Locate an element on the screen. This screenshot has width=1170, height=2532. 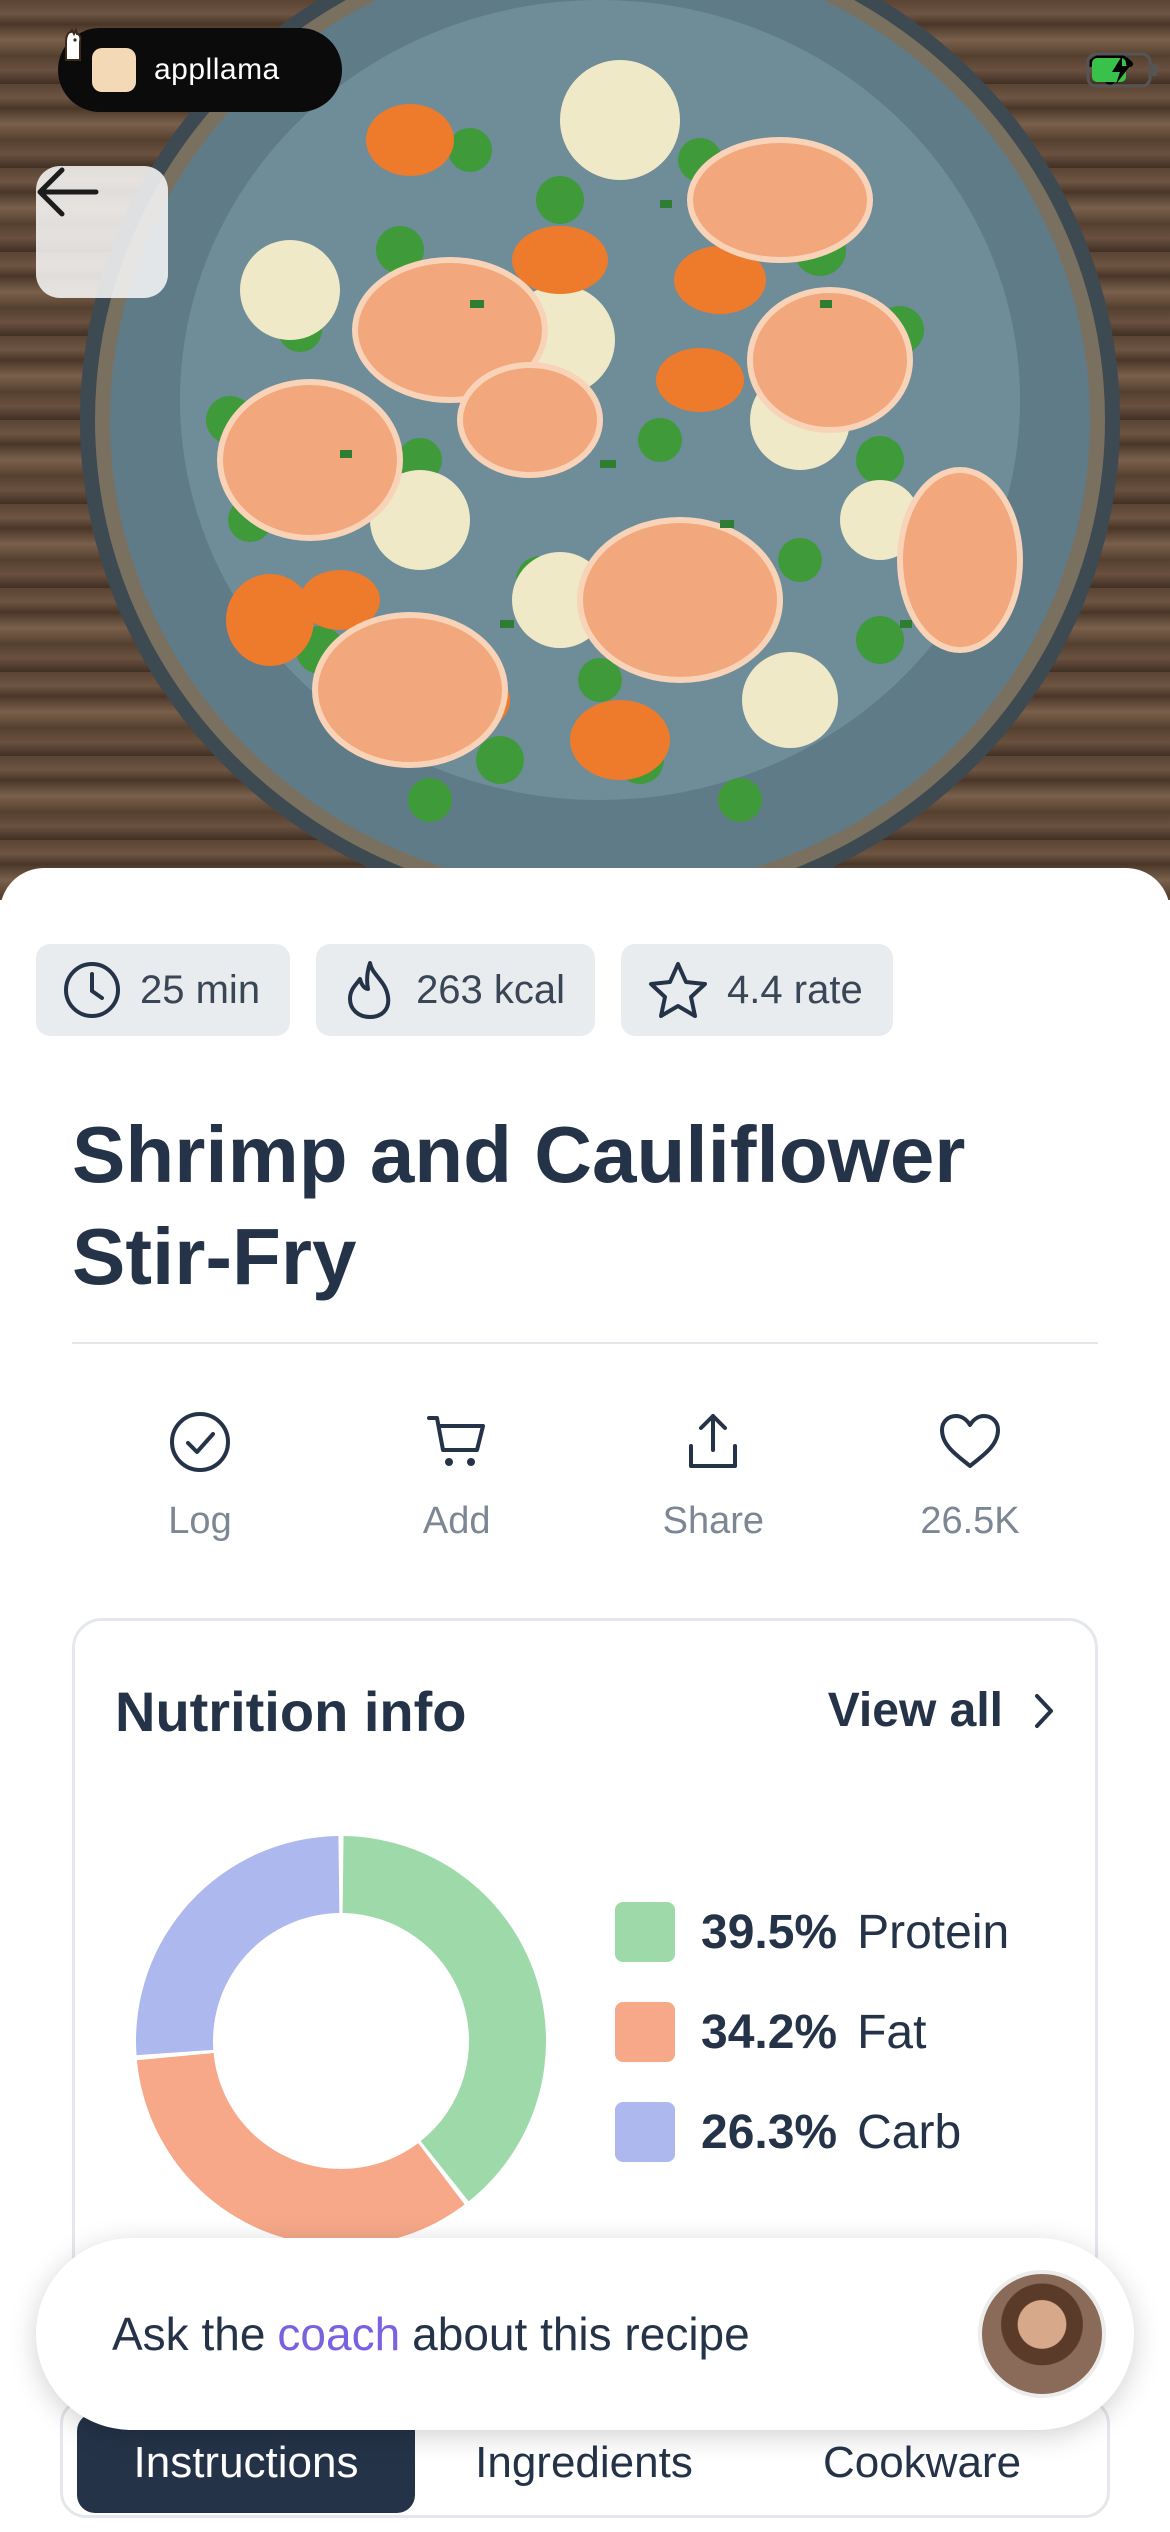
battery-charging-icon is located at coordinates (1121, 70).